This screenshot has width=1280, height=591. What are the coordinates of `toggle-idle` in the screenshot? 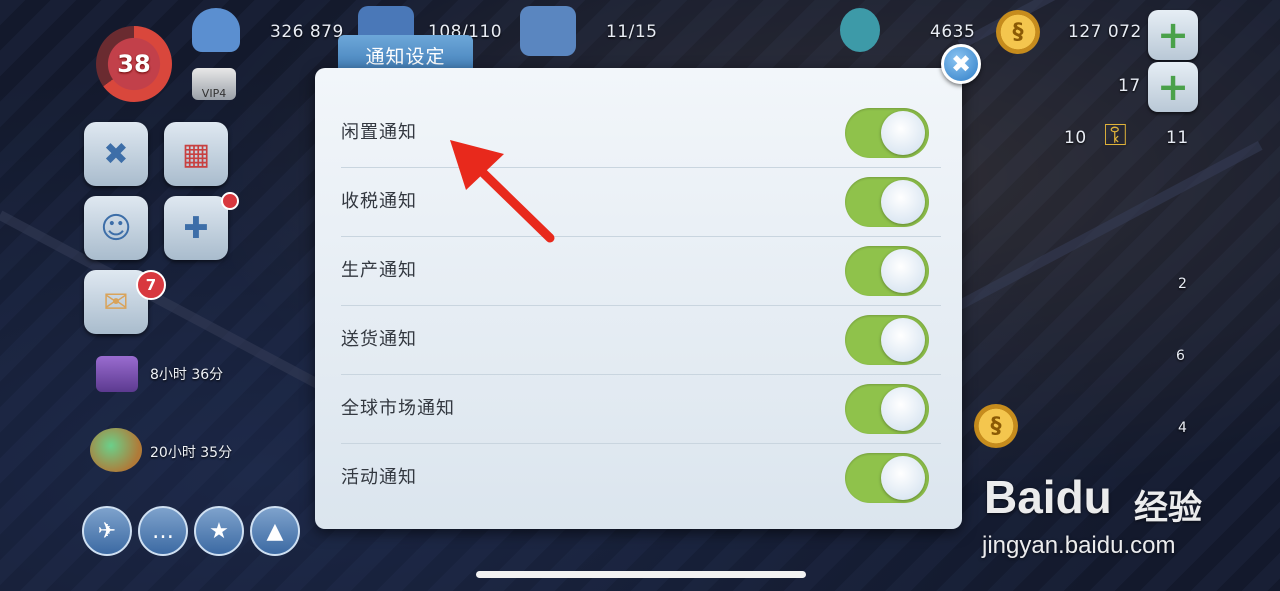 It's located at (887, 133).